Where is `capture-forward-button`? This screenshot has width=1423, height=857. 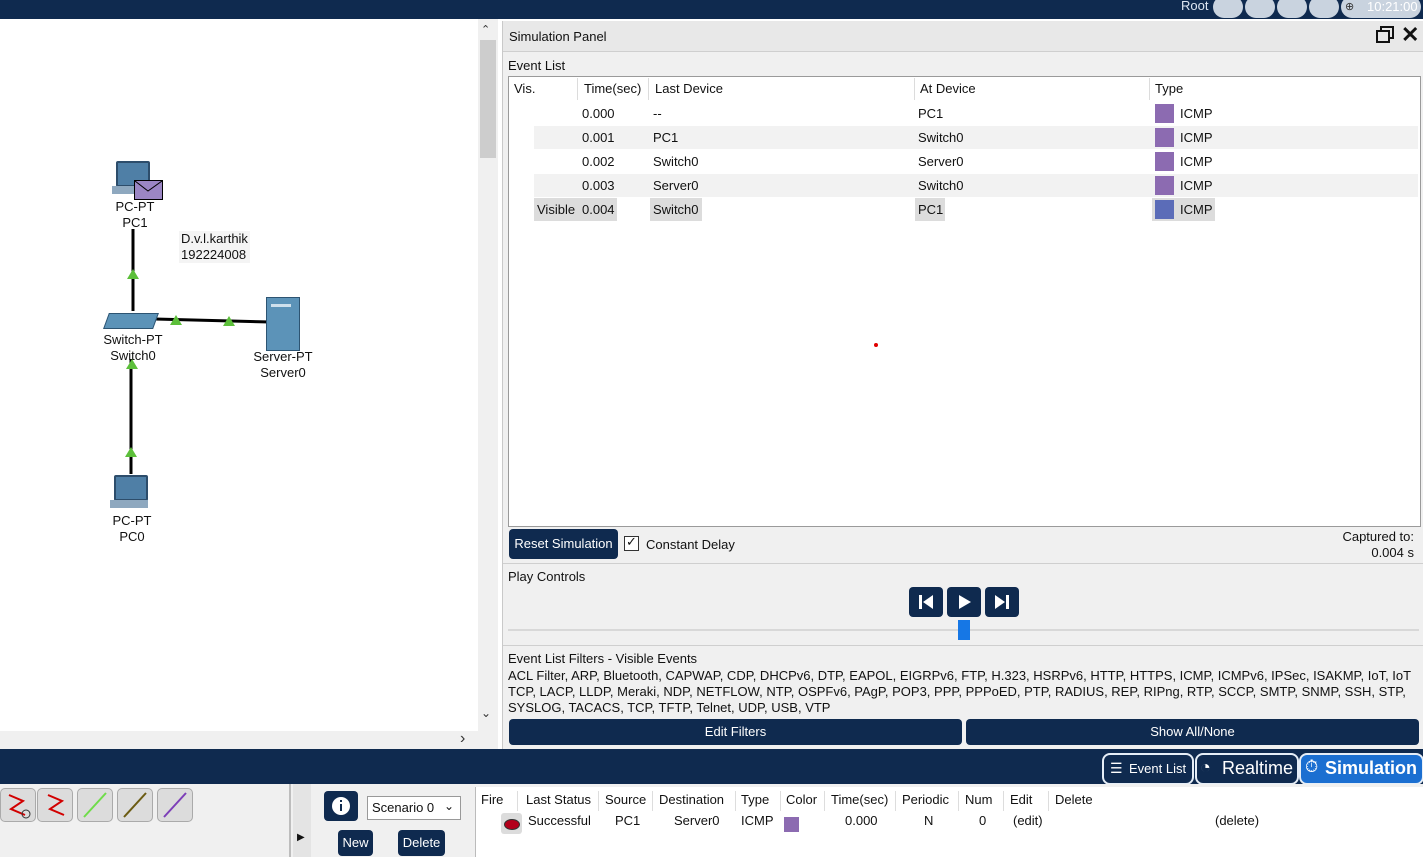
capture-forward-button is located at coordinates (1002, 602).